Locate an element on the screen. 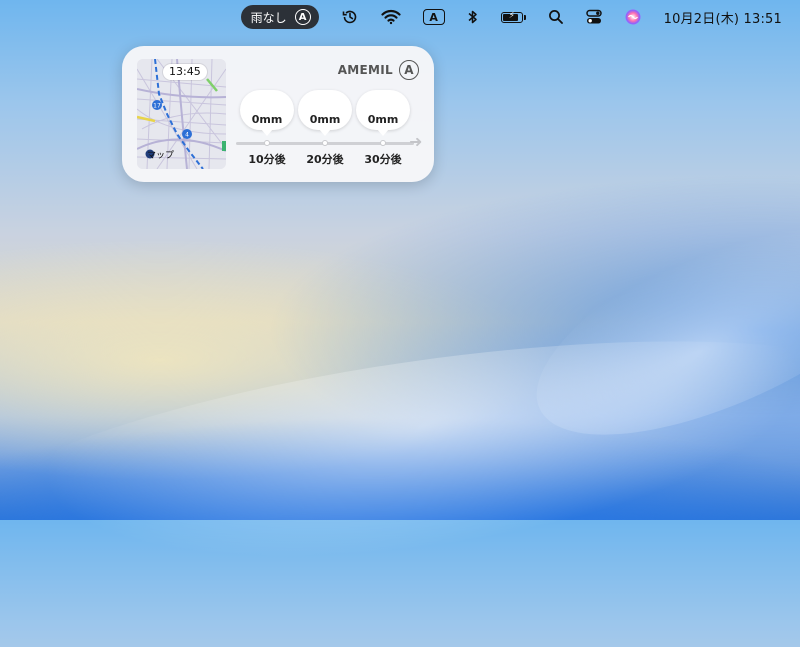 This screenshot has width=800, height=647. map-time-label: 13:45 is located at coordinates (185, 72).